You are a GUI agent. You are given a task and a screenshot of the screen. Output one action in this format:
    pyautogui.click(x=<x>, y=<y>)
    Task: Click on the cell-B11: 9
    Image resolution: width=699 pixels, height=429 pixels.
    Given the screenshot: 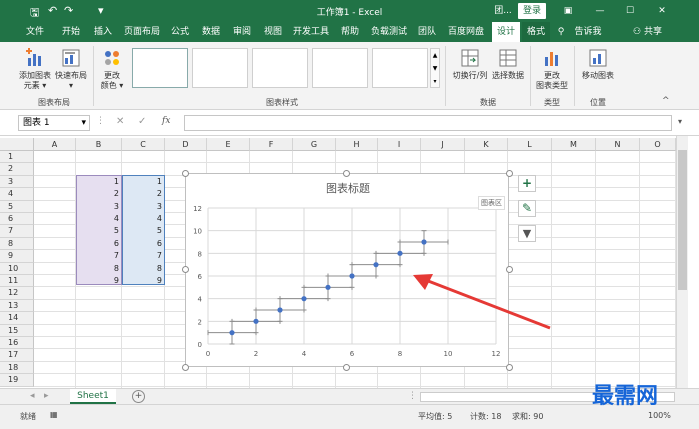 What is the action you would take?
    pyautogui.click(x=99, y=281)
    